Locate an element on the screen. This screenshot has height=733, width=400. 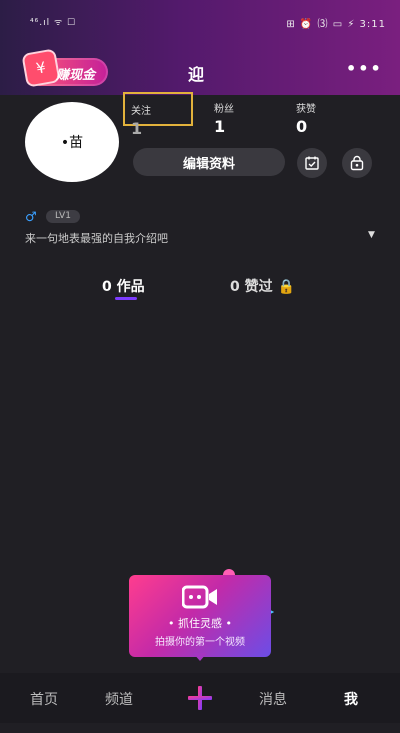
male-icon: ♂ is located at coordinates (31, 217).